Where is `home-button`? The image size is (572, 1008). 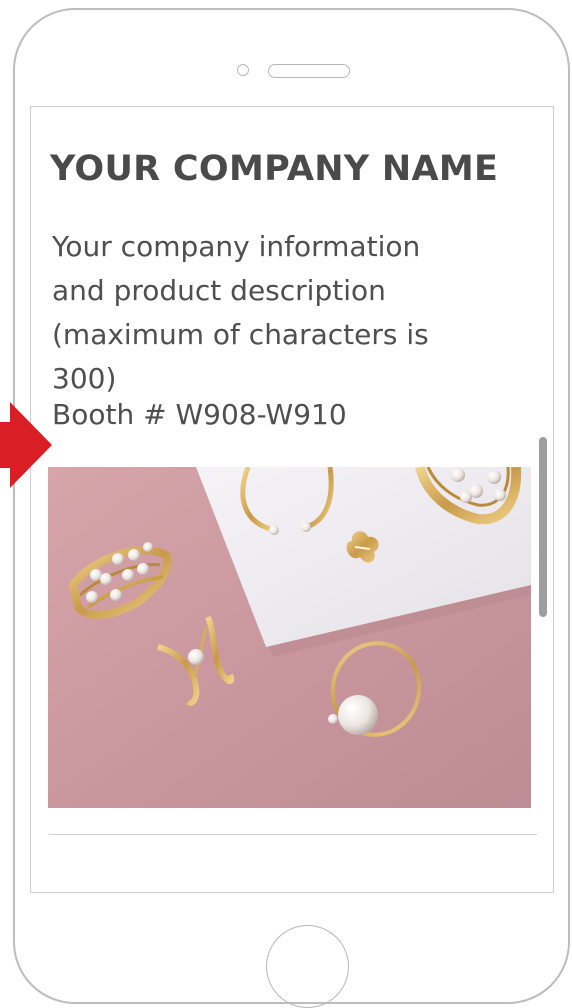
home-button is located at coordinates (307, 966).